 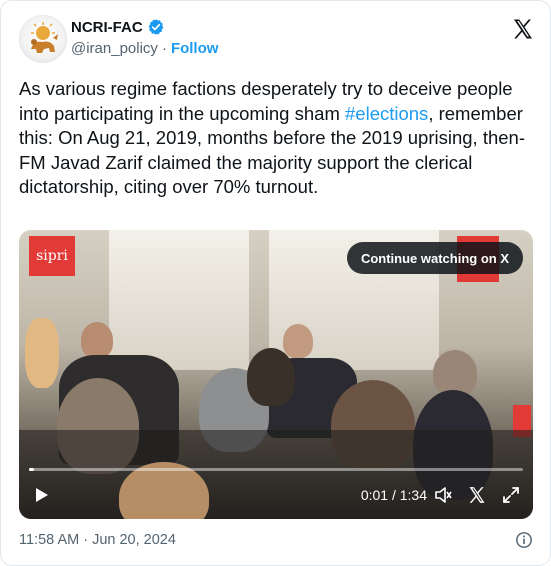 What do you see at coordinates (386, 113) in the screenshot?
I see `hashtag-link: #elections` at bounding box center [386, 113].